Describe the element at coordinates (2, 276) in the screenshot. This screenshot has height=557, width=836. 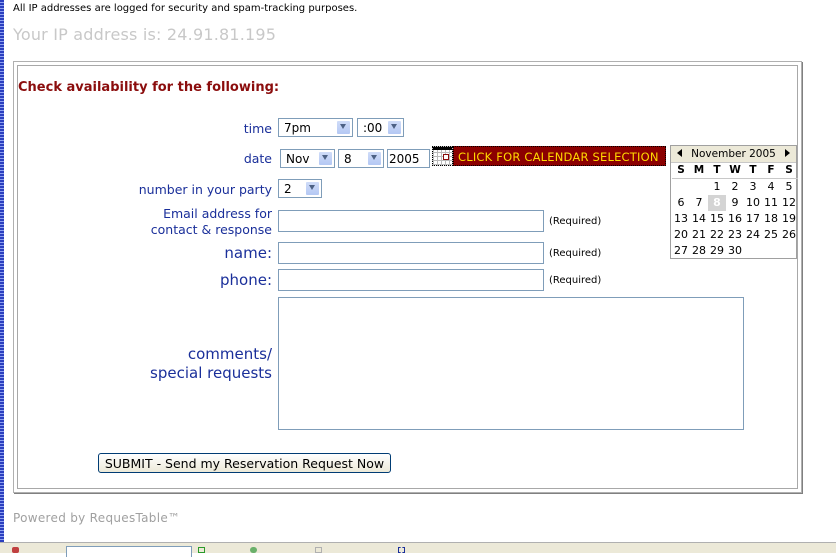
I see `window-edge` at that location.